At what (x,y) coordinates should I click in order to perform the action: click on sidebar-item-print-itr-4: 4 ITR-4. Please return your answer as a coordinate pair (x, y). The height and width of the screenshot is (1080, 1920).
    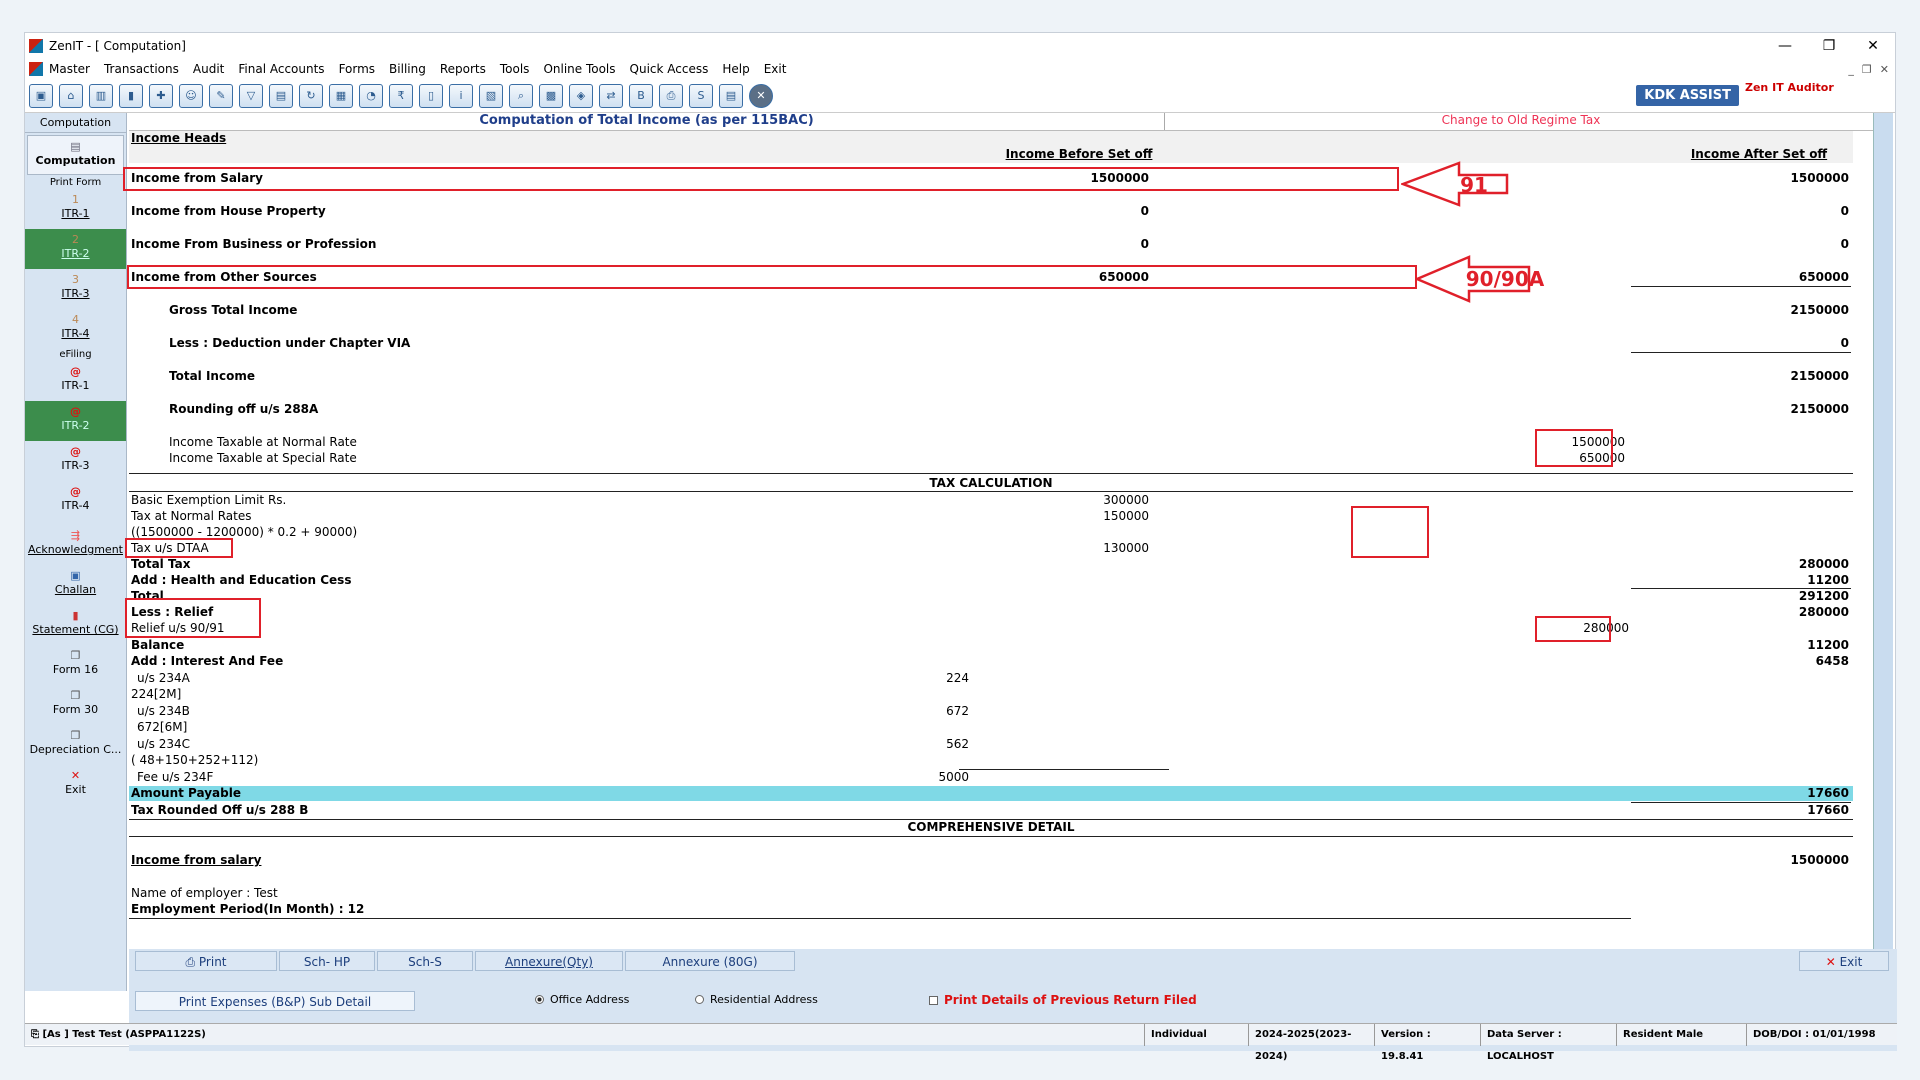
    Looking at the image, I should click on (75, 329).